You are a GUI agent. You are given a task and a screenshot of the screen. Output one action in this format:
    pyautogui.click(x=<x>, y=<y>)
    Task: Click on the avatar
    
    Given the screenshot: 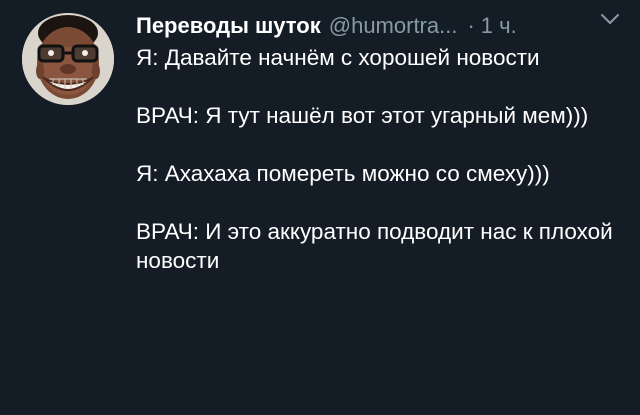 What is the action you would take?
    pyautogui.click(x=68, y=59)
    